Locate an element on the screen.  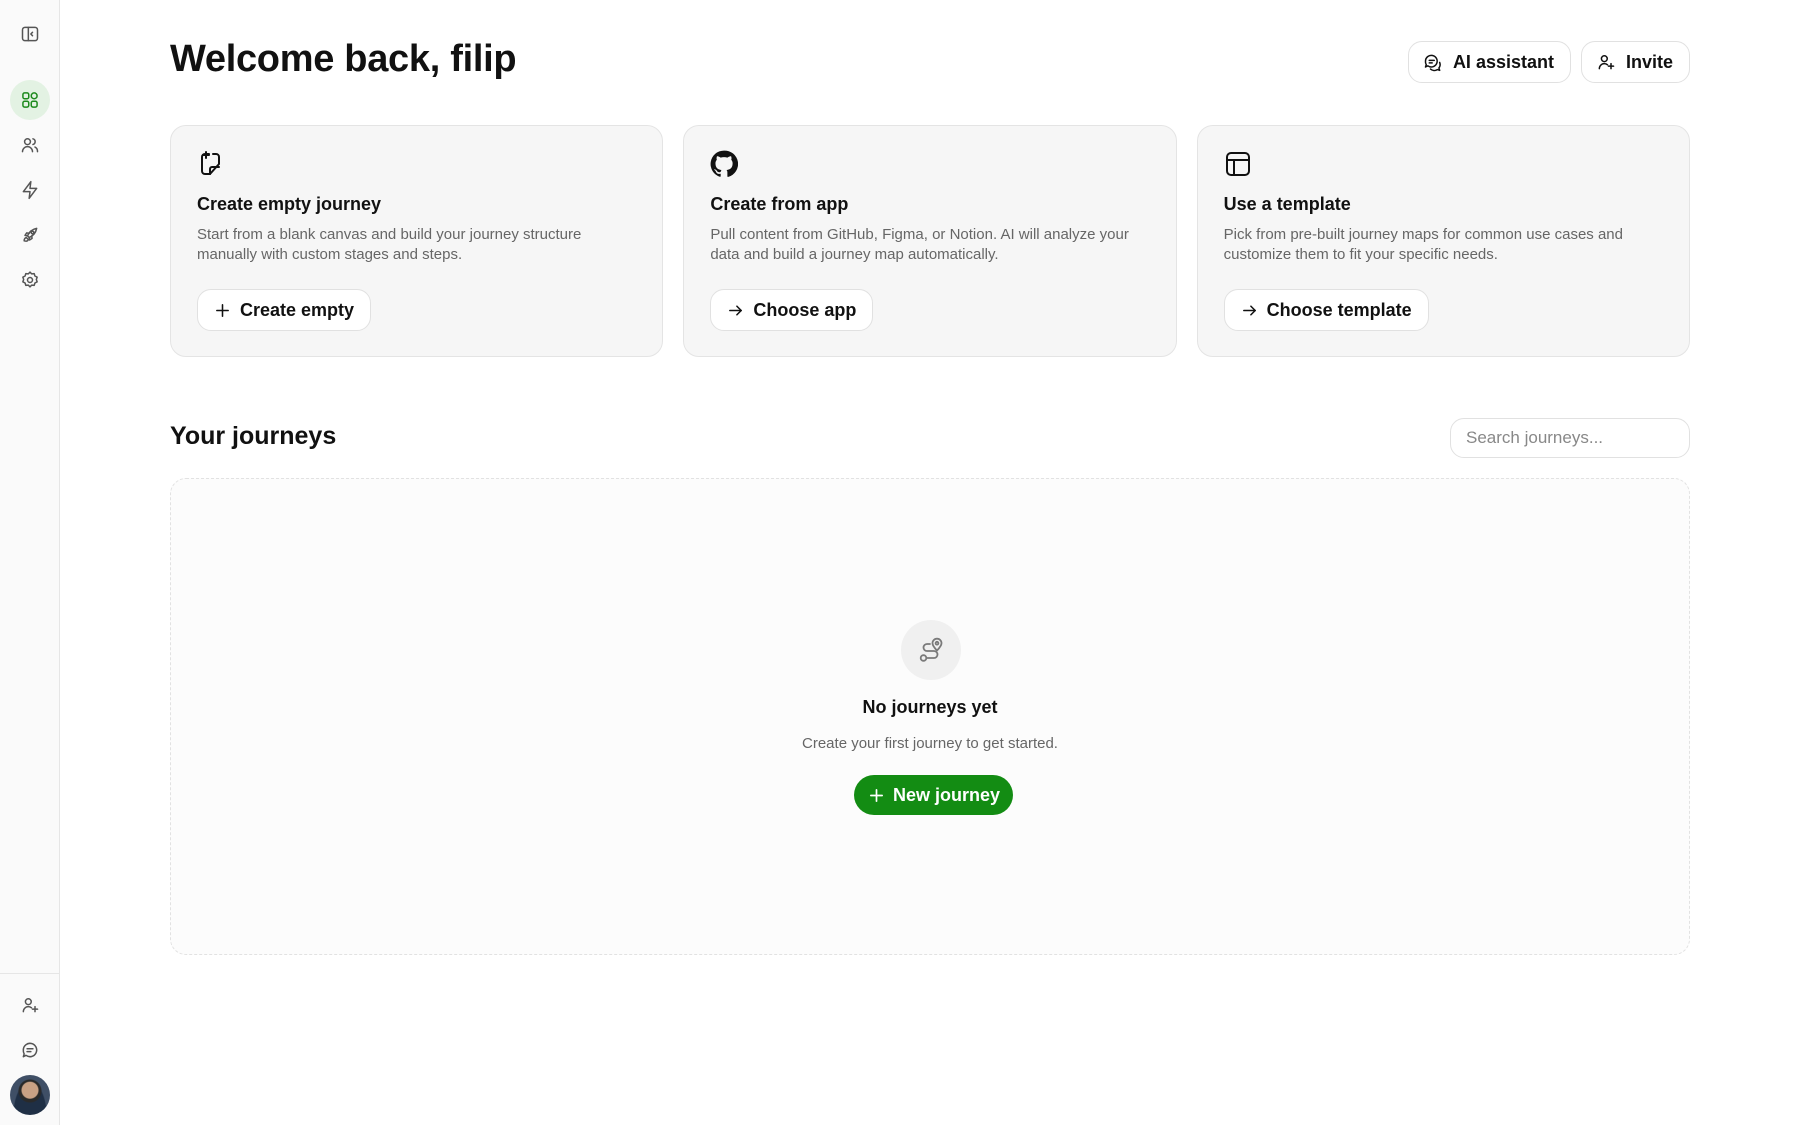
sidebar-item-users is located at coordinates (30, 145).